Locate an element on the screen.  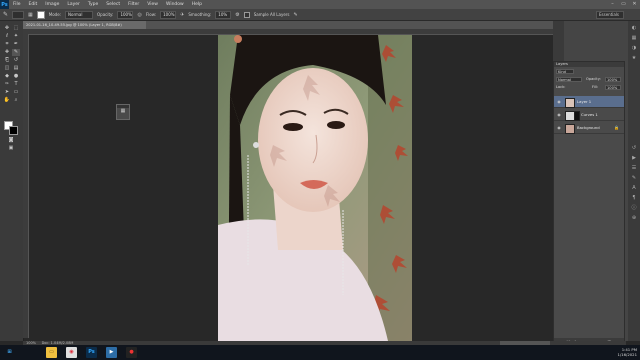
flow-input: 100% is located at coordinates (168, 14).